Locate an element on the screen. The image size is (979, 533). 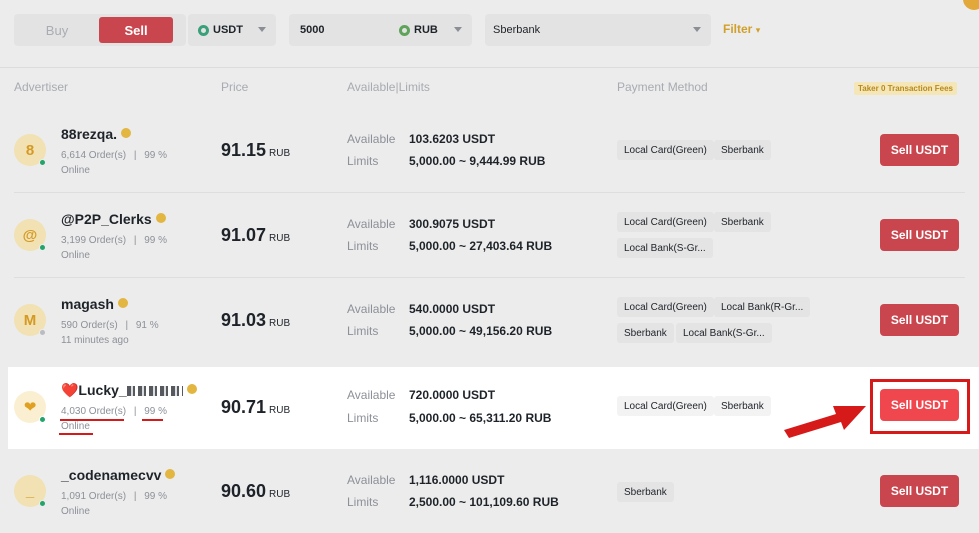
divider is located at coordinates (489, 67).